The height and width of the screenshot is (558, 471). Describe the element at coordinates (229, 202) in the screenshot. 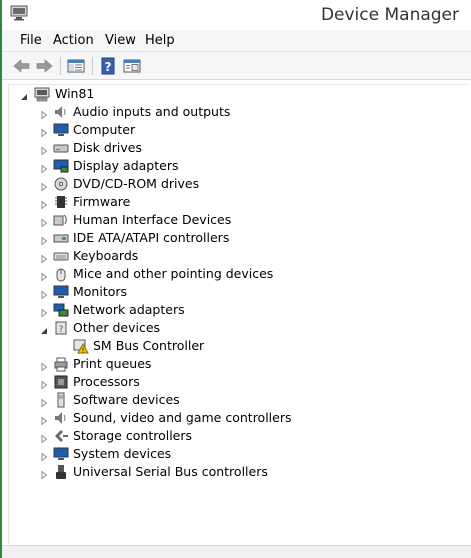

I see `tree-category-row: Firmware` at that location.